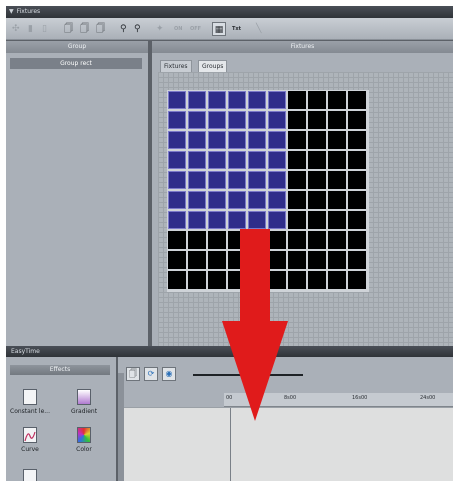  Describe the element at coordinates (11, 12) in the screenshot. I see `collapse-chevron-icon: ▼` at that location.